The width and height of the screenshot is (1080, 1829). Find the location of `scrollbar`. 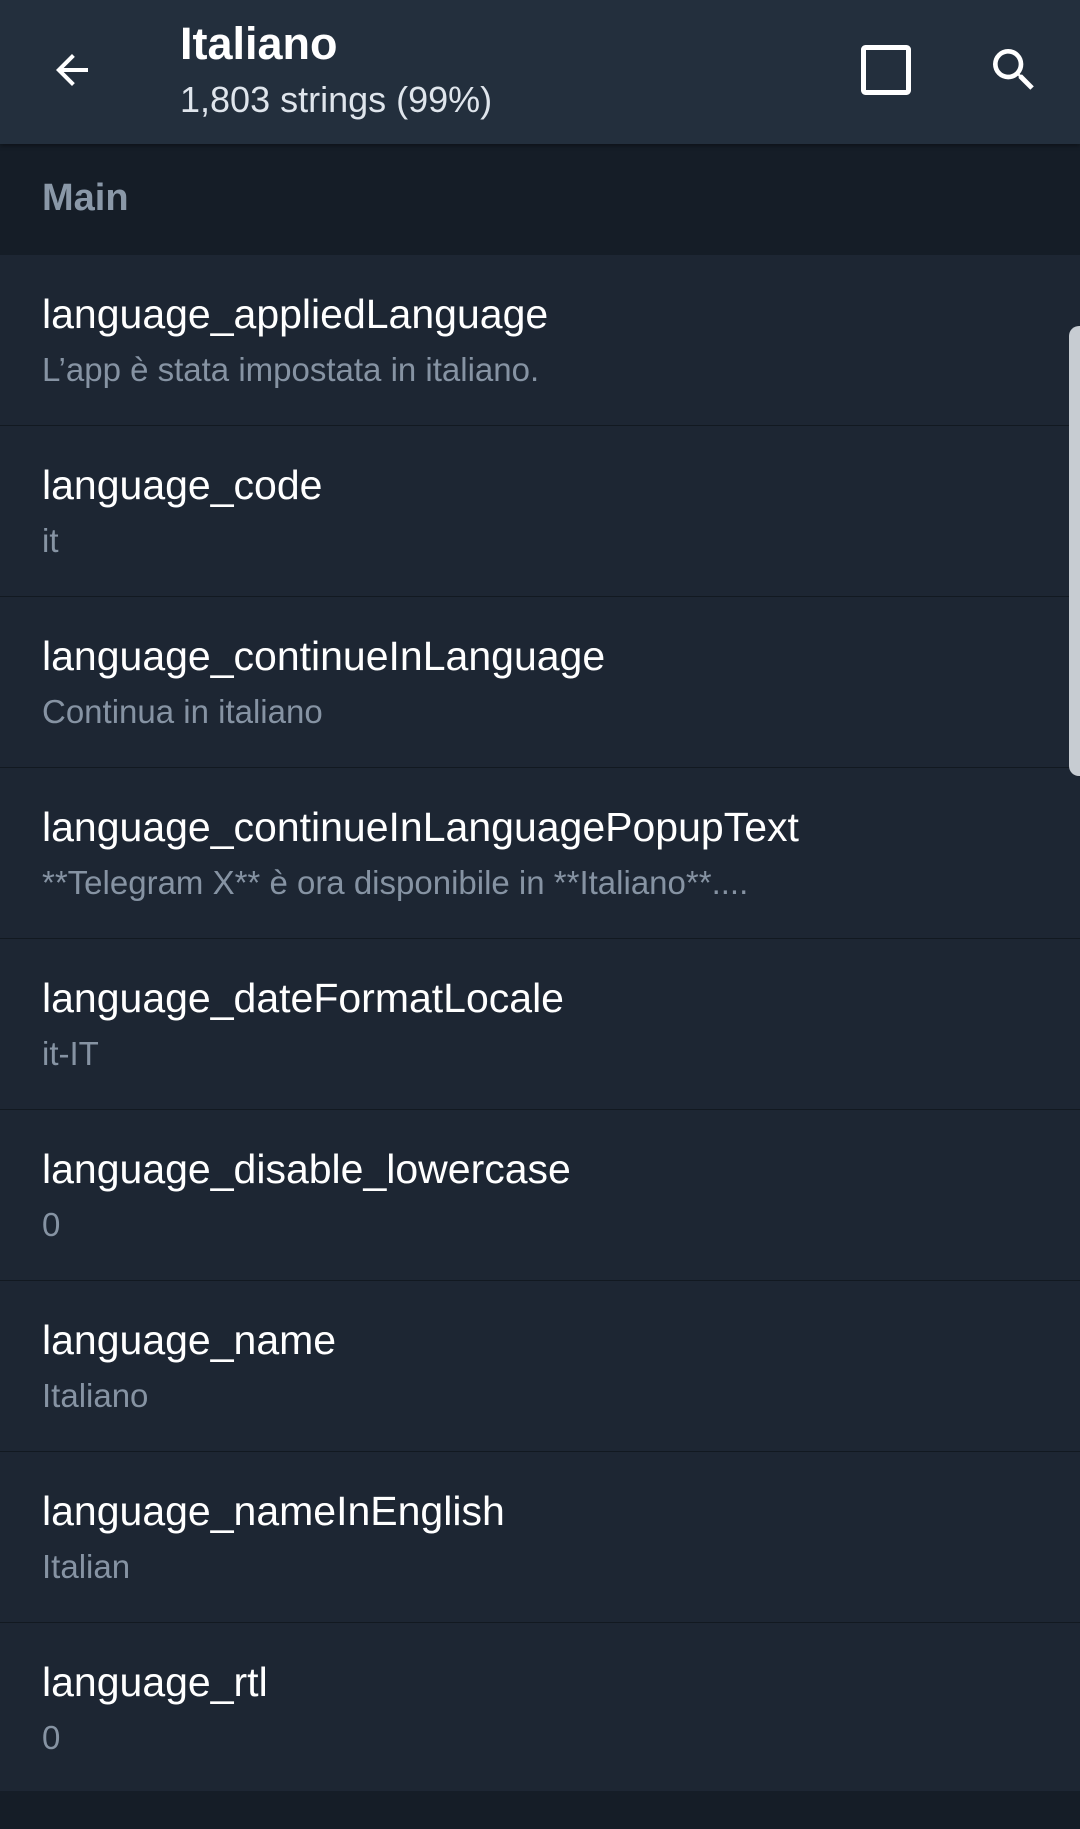

scrollbar is located at coordinates (1074, 551).